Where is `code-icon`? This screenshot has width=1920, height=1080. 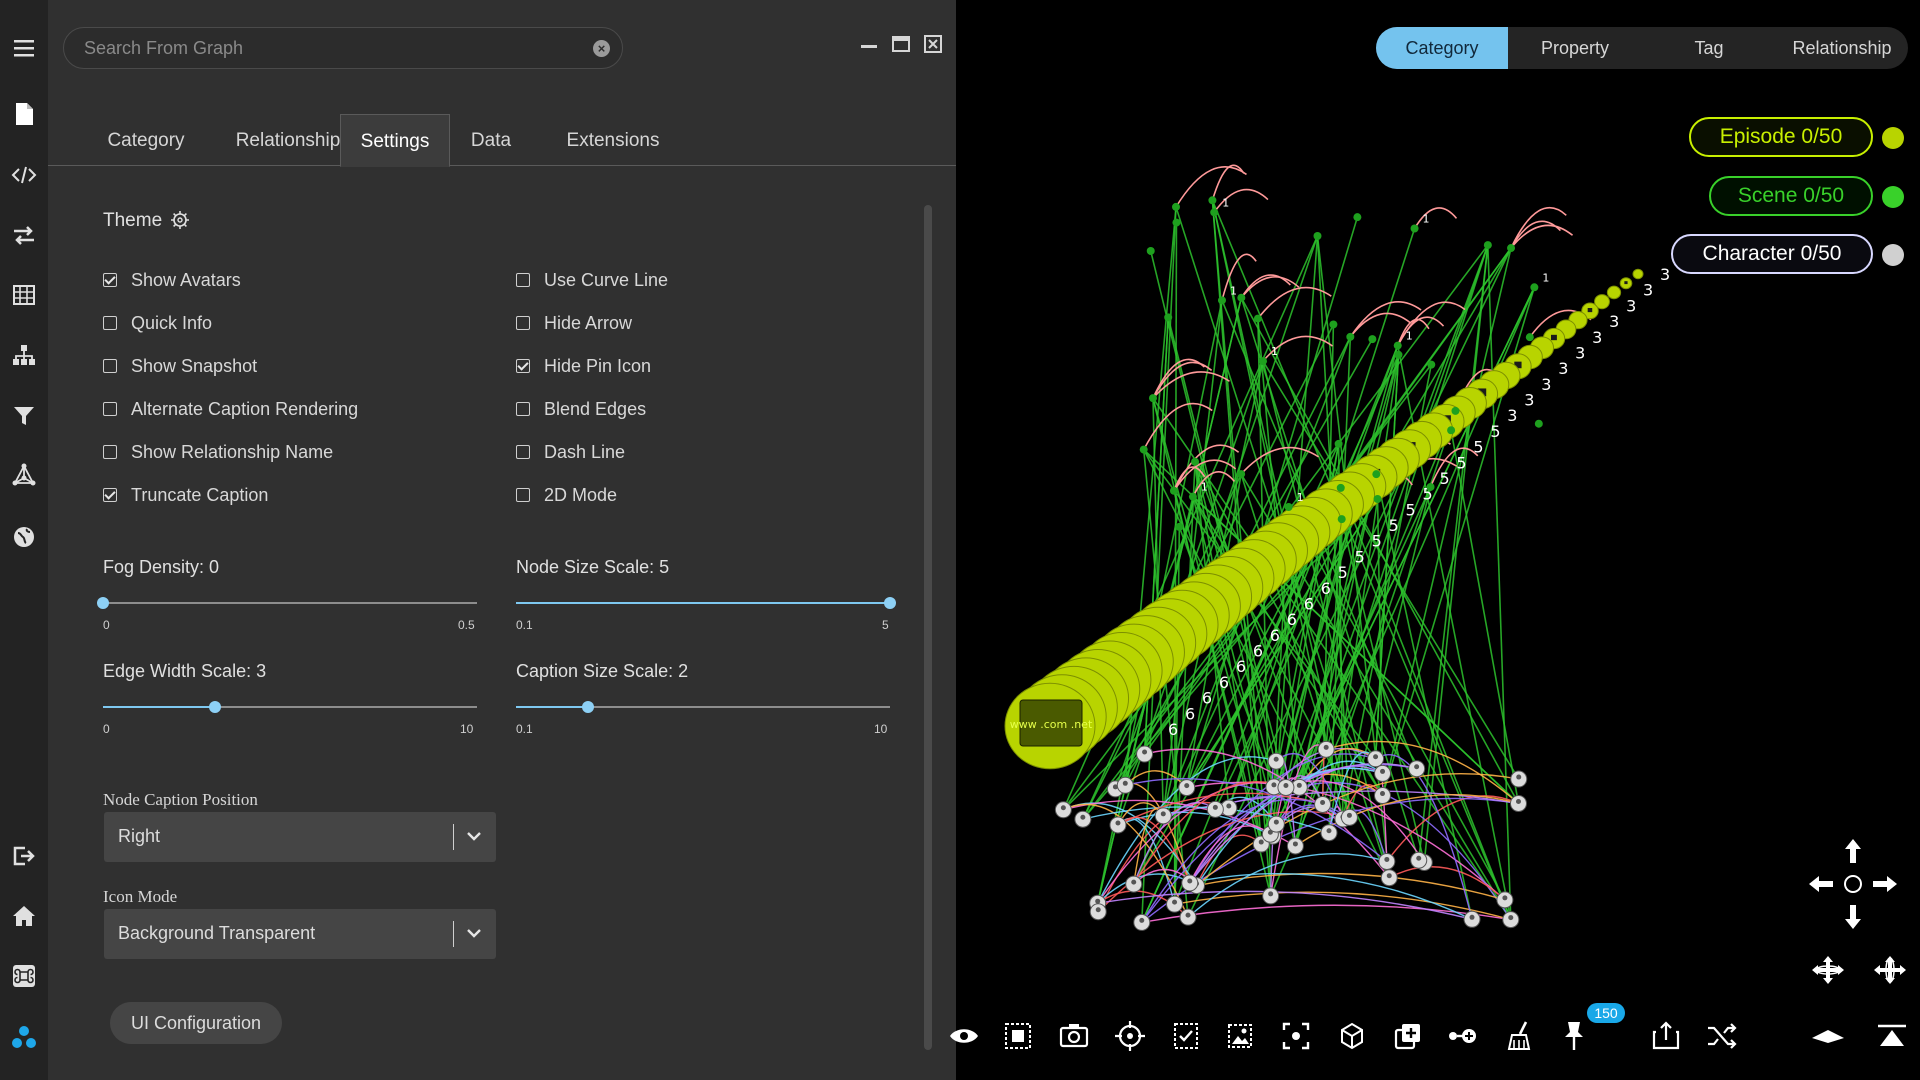
code-icon is located at coordinates (24, 175).